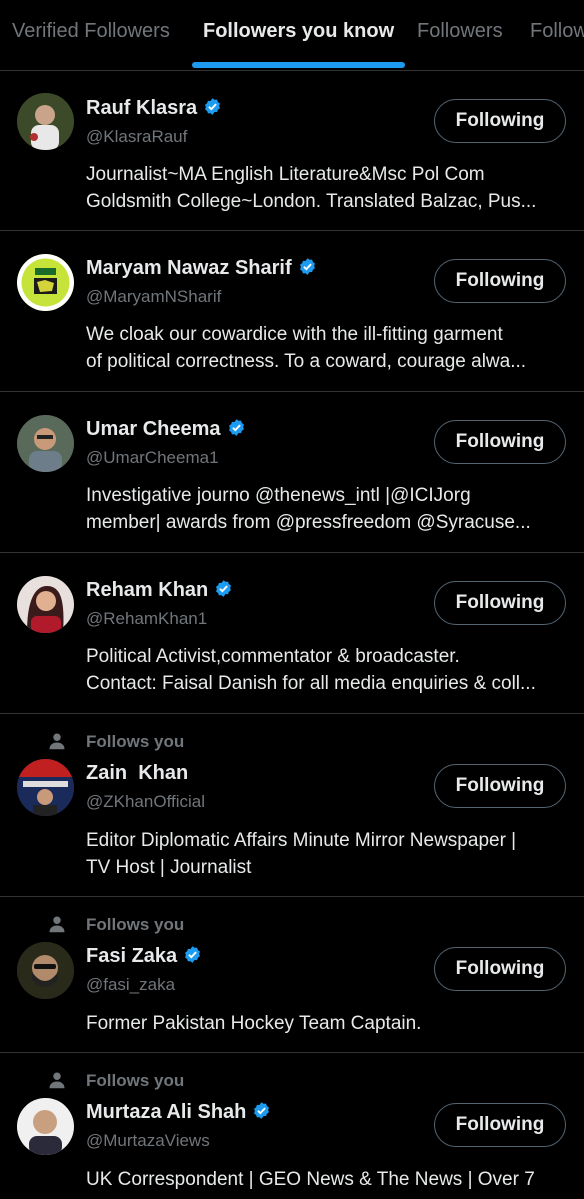 This screenshot has width=584, height=1199. What do you see at coordinates (131, 984) in the screenshot?
I see `user-handle: @fasi_zaka` at bounding box center [131, 984].